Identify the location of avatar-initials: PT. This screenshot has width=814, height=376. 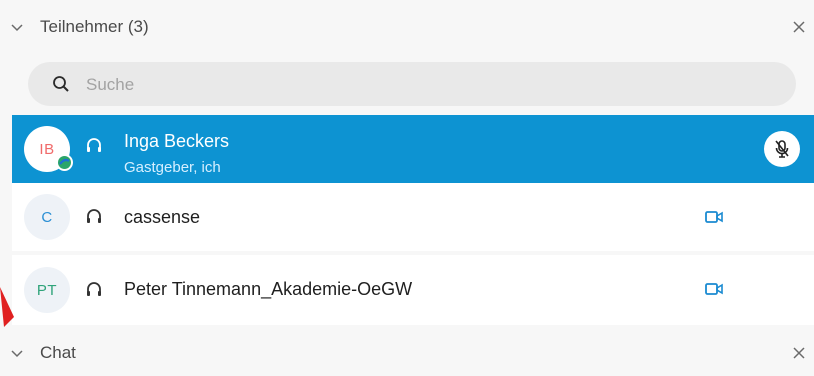
(47, 290).